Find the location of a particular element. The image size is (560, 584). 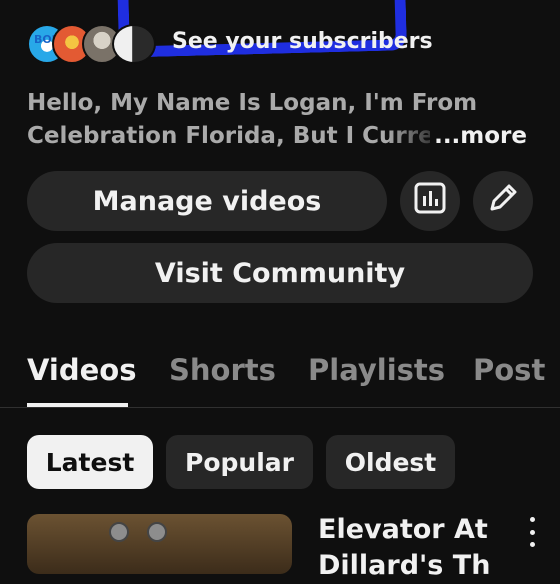

tab-videos: Videos is located at coordinates (82, 370).